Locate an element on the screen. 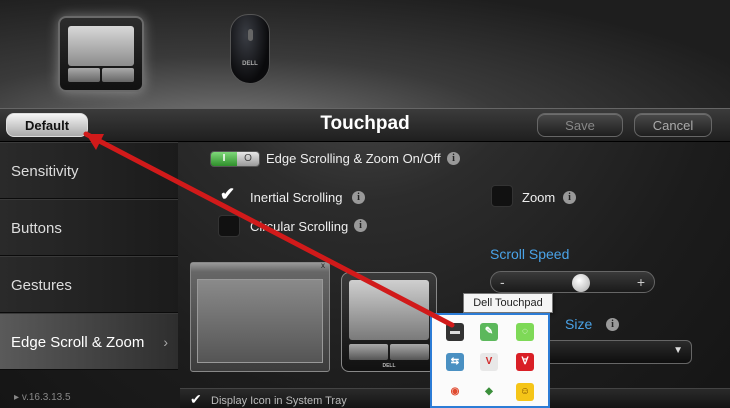  vivaldi-tray-icon: V is located at coordinates (489, 362).